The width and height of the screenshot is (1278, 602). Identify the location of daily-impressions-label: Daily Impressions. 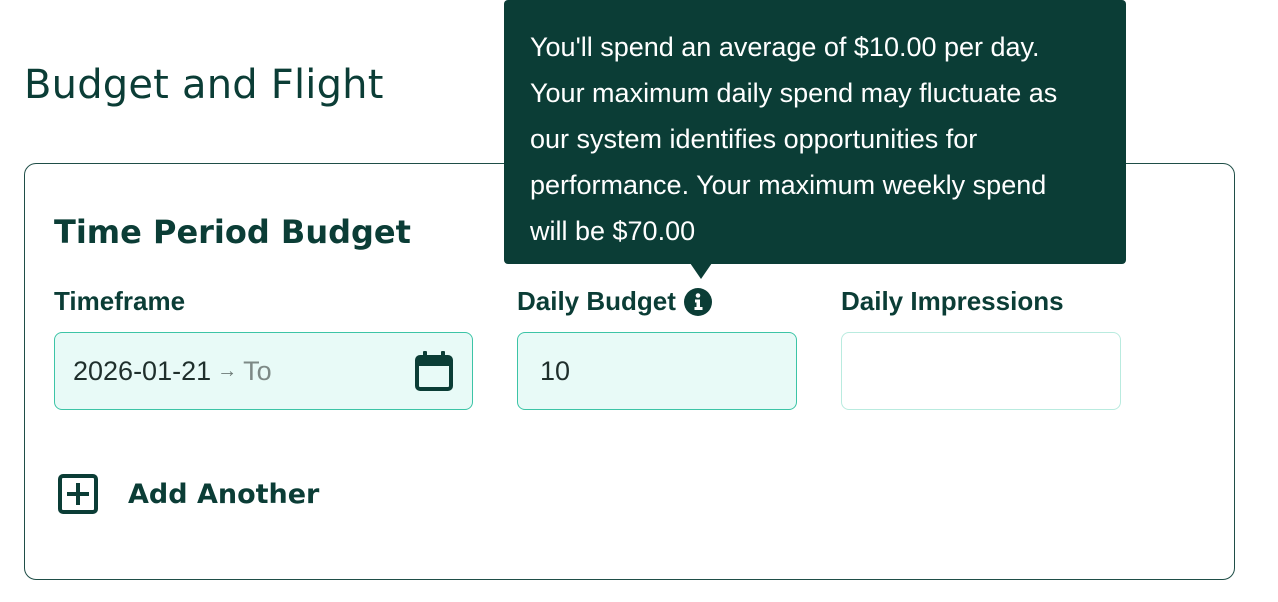
(952, 301).